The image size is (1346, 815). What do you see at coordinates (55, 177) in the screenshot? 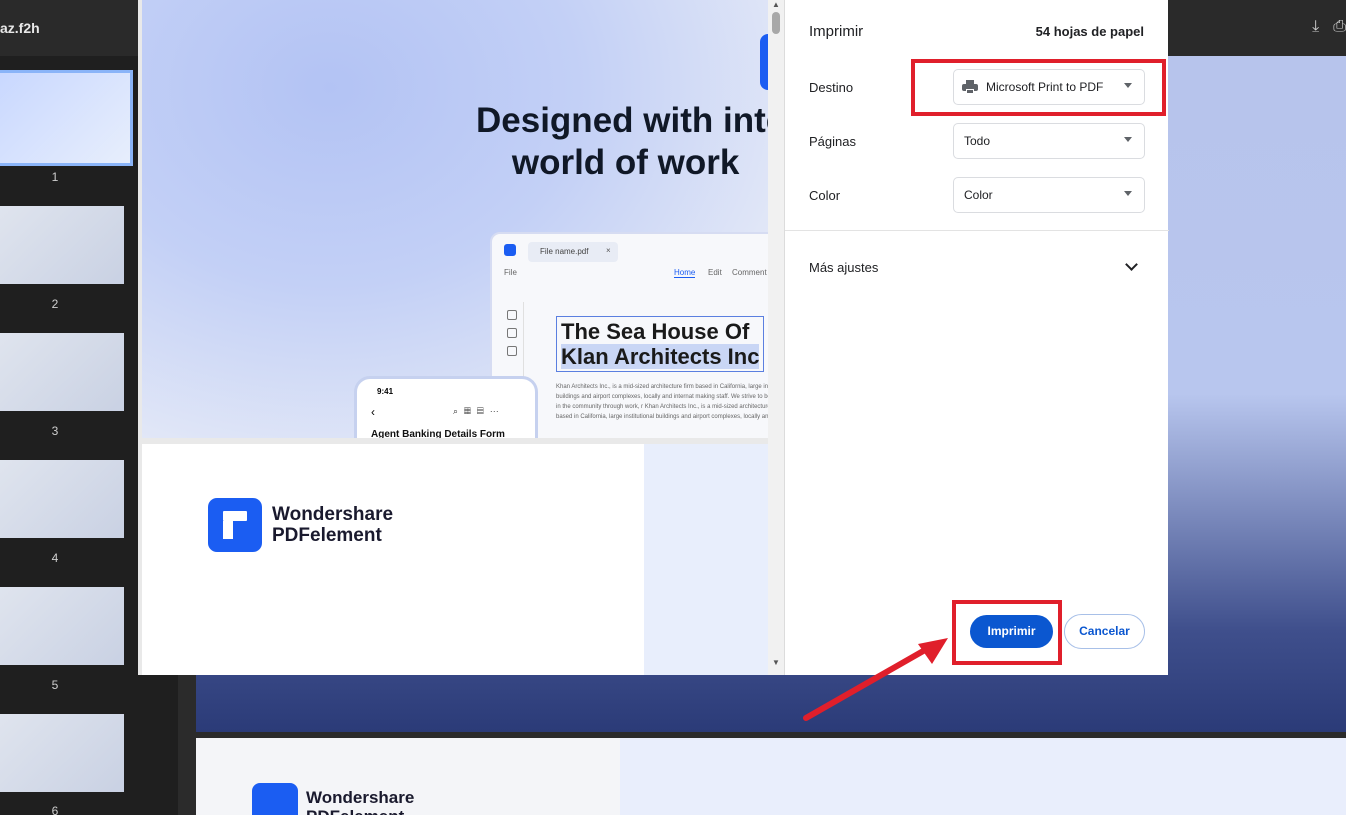
I see `page-thumbnail-number: 1` at bounding box center [55, 177].